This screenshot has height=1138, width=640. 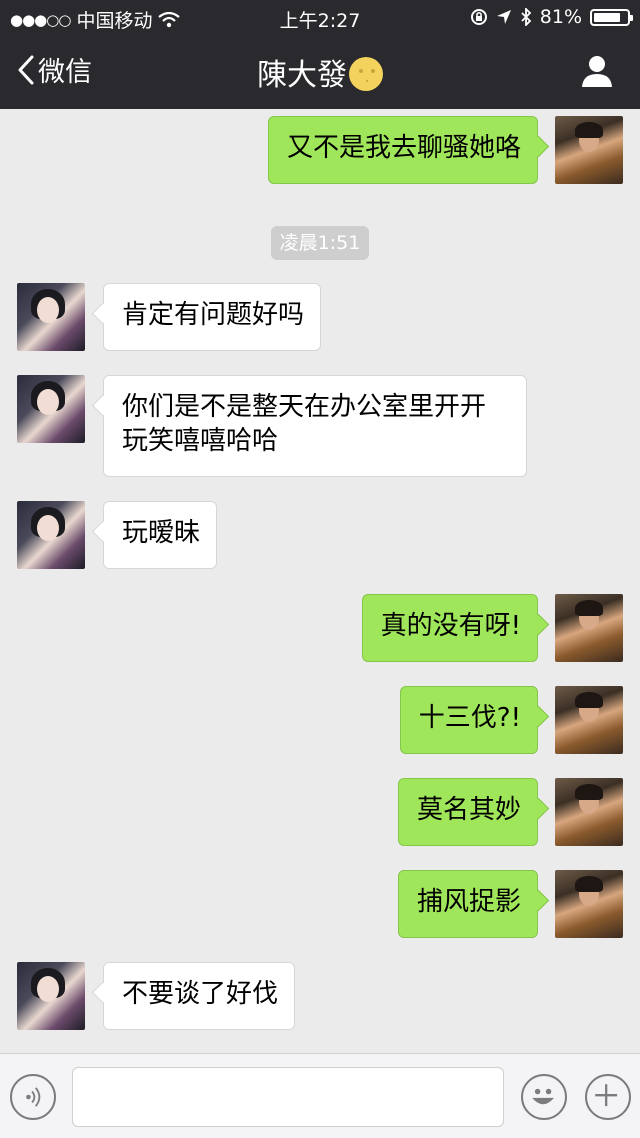 I want to click on message-bubble-incoming: 不要谈了好伐, so click(x=199, y=996).